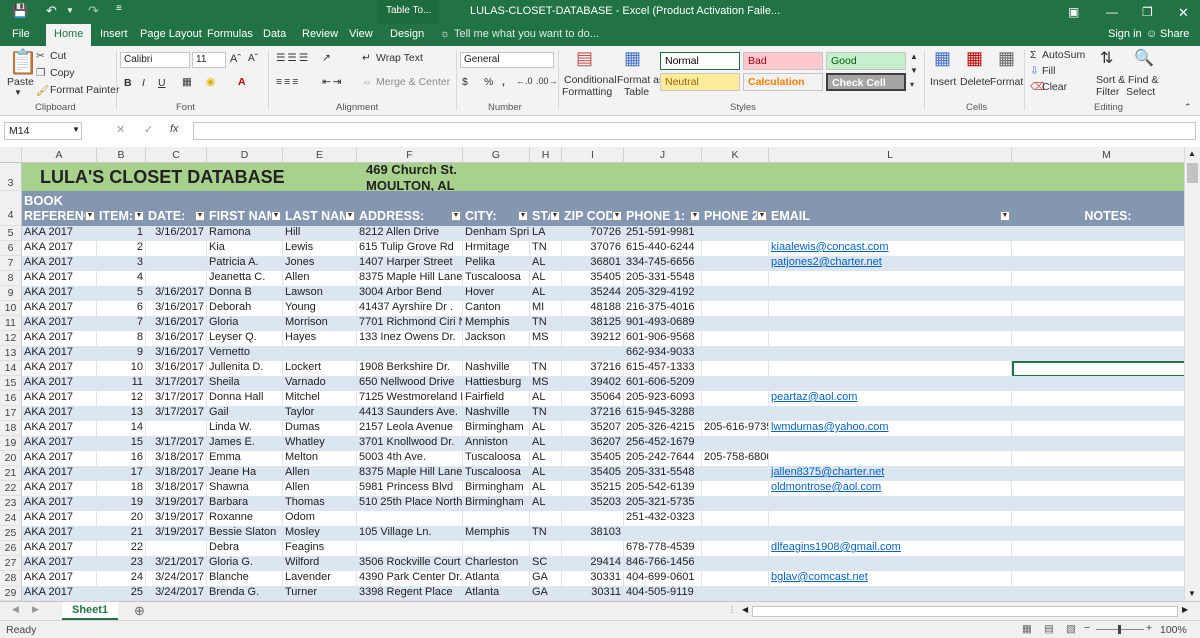  I want to click on cell-l21: jallen8375@charter.net, so click(890, 473).